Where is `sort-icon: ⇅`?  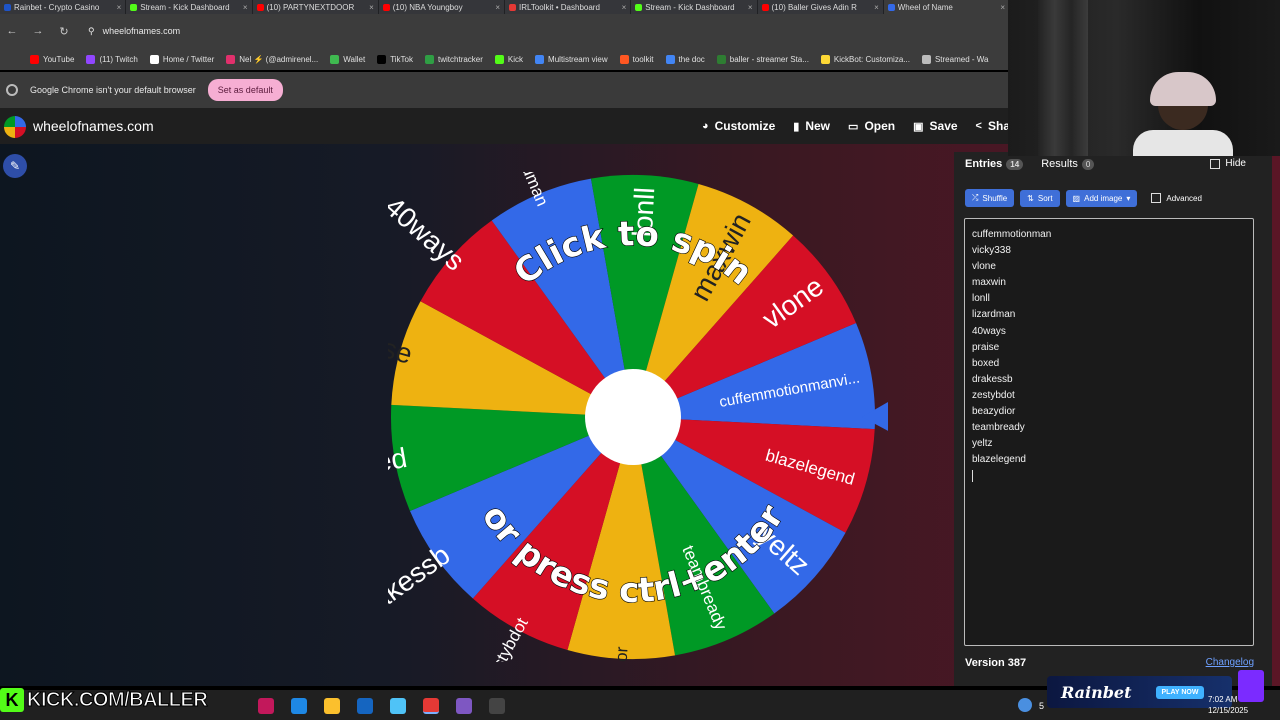 sort-icon: ⇅ is located at coordinates (1030, 198).